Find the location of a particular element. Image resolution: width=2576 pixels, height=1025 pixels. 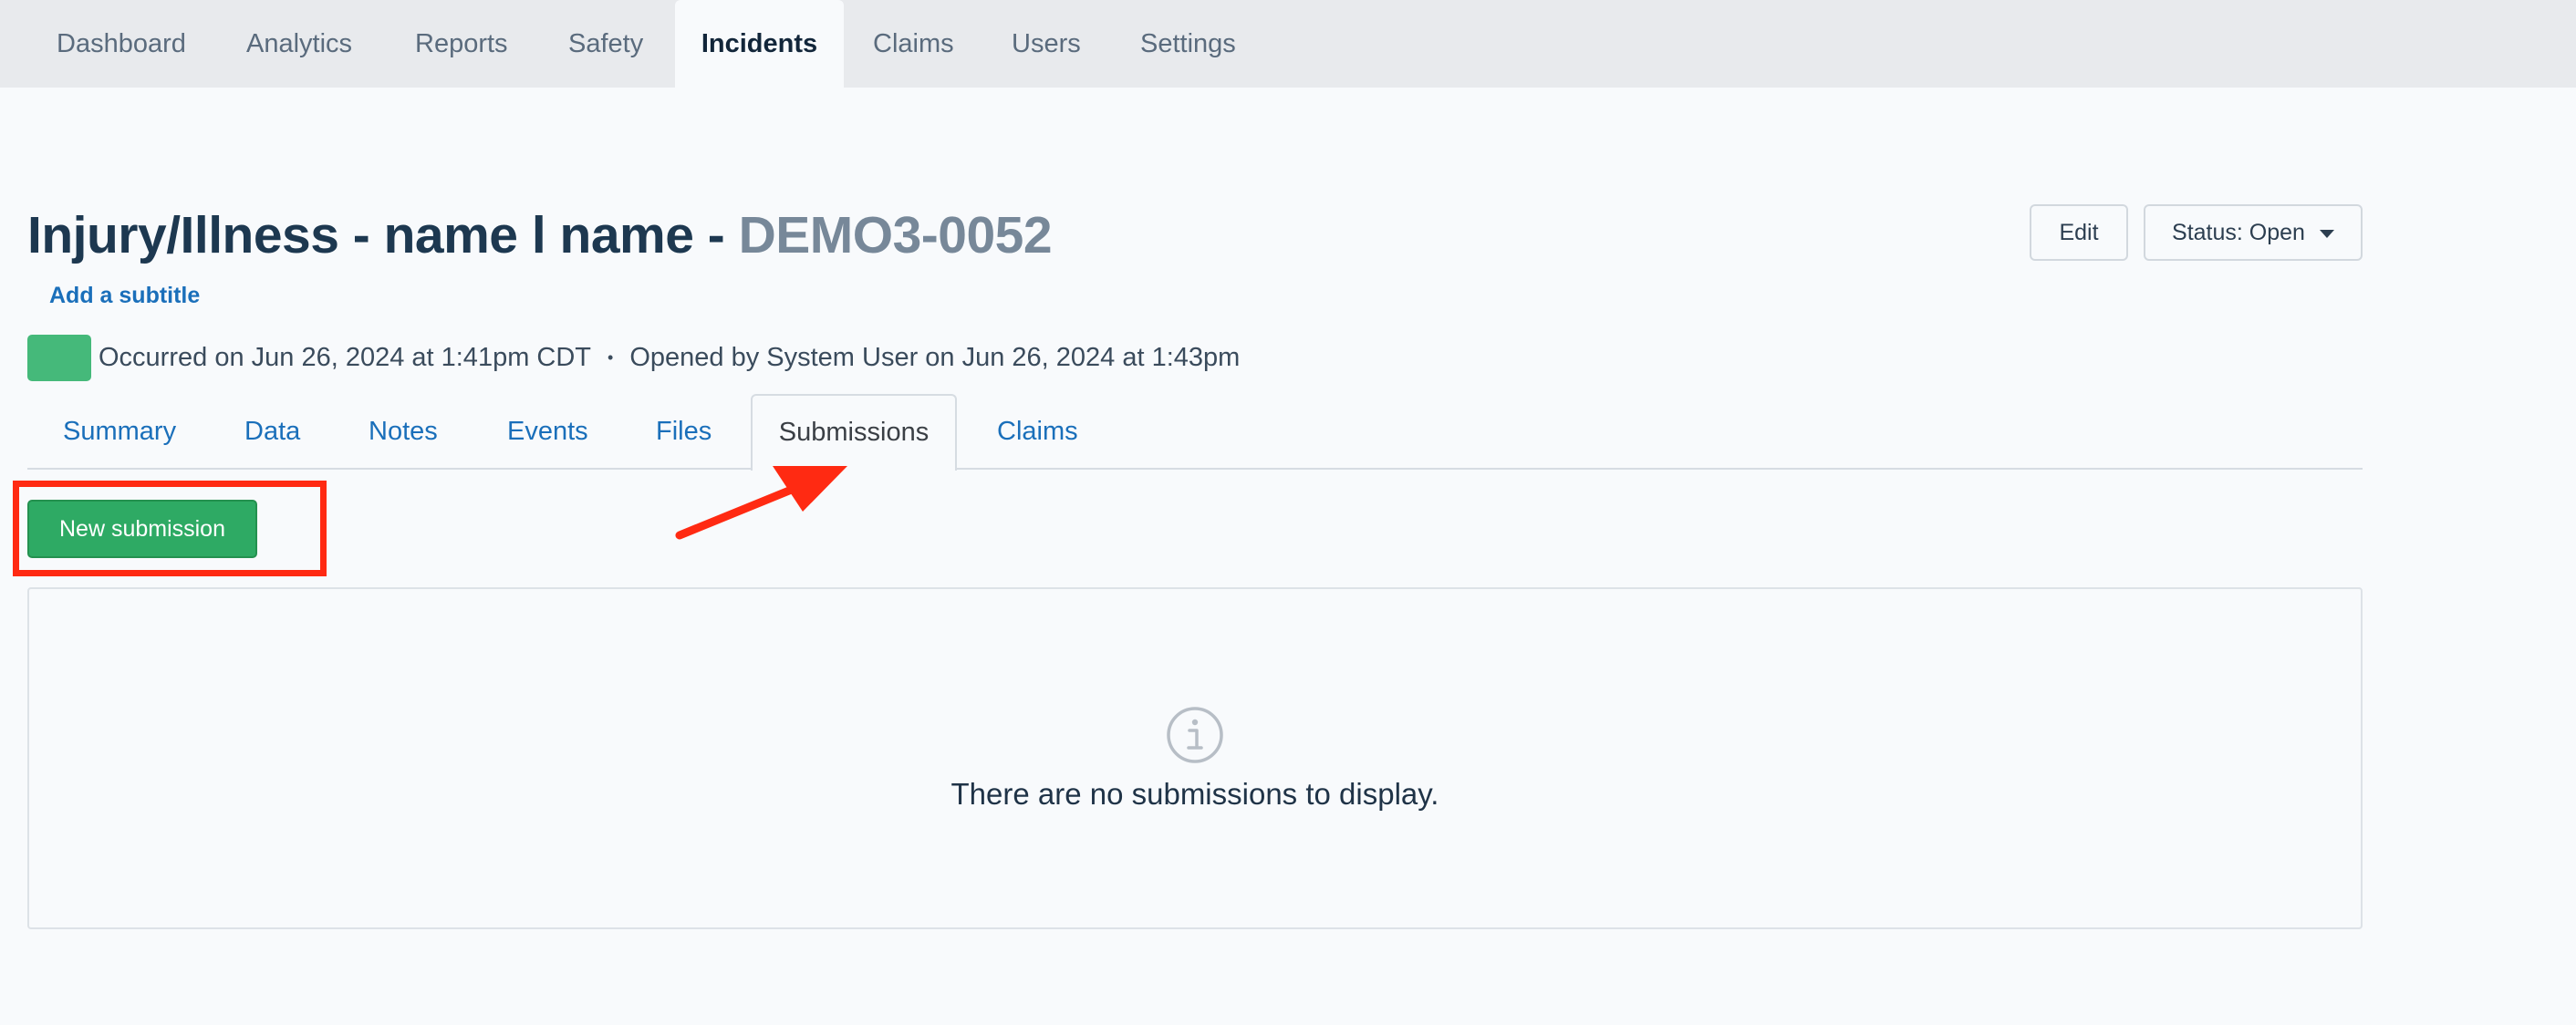

tab-events: Events is located at coordinates (547, 431).